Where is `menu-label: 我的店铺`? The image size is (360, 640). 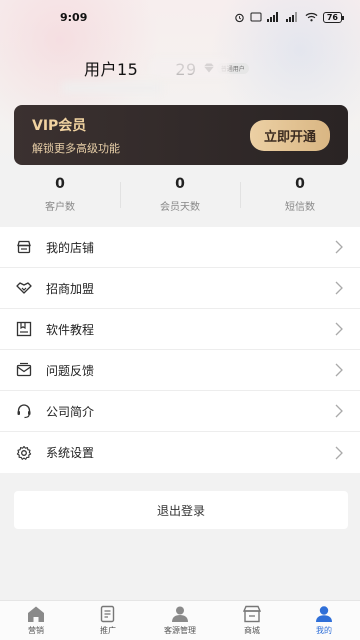 menu-label: 我的店铺 is located at coordinates (70, 247).